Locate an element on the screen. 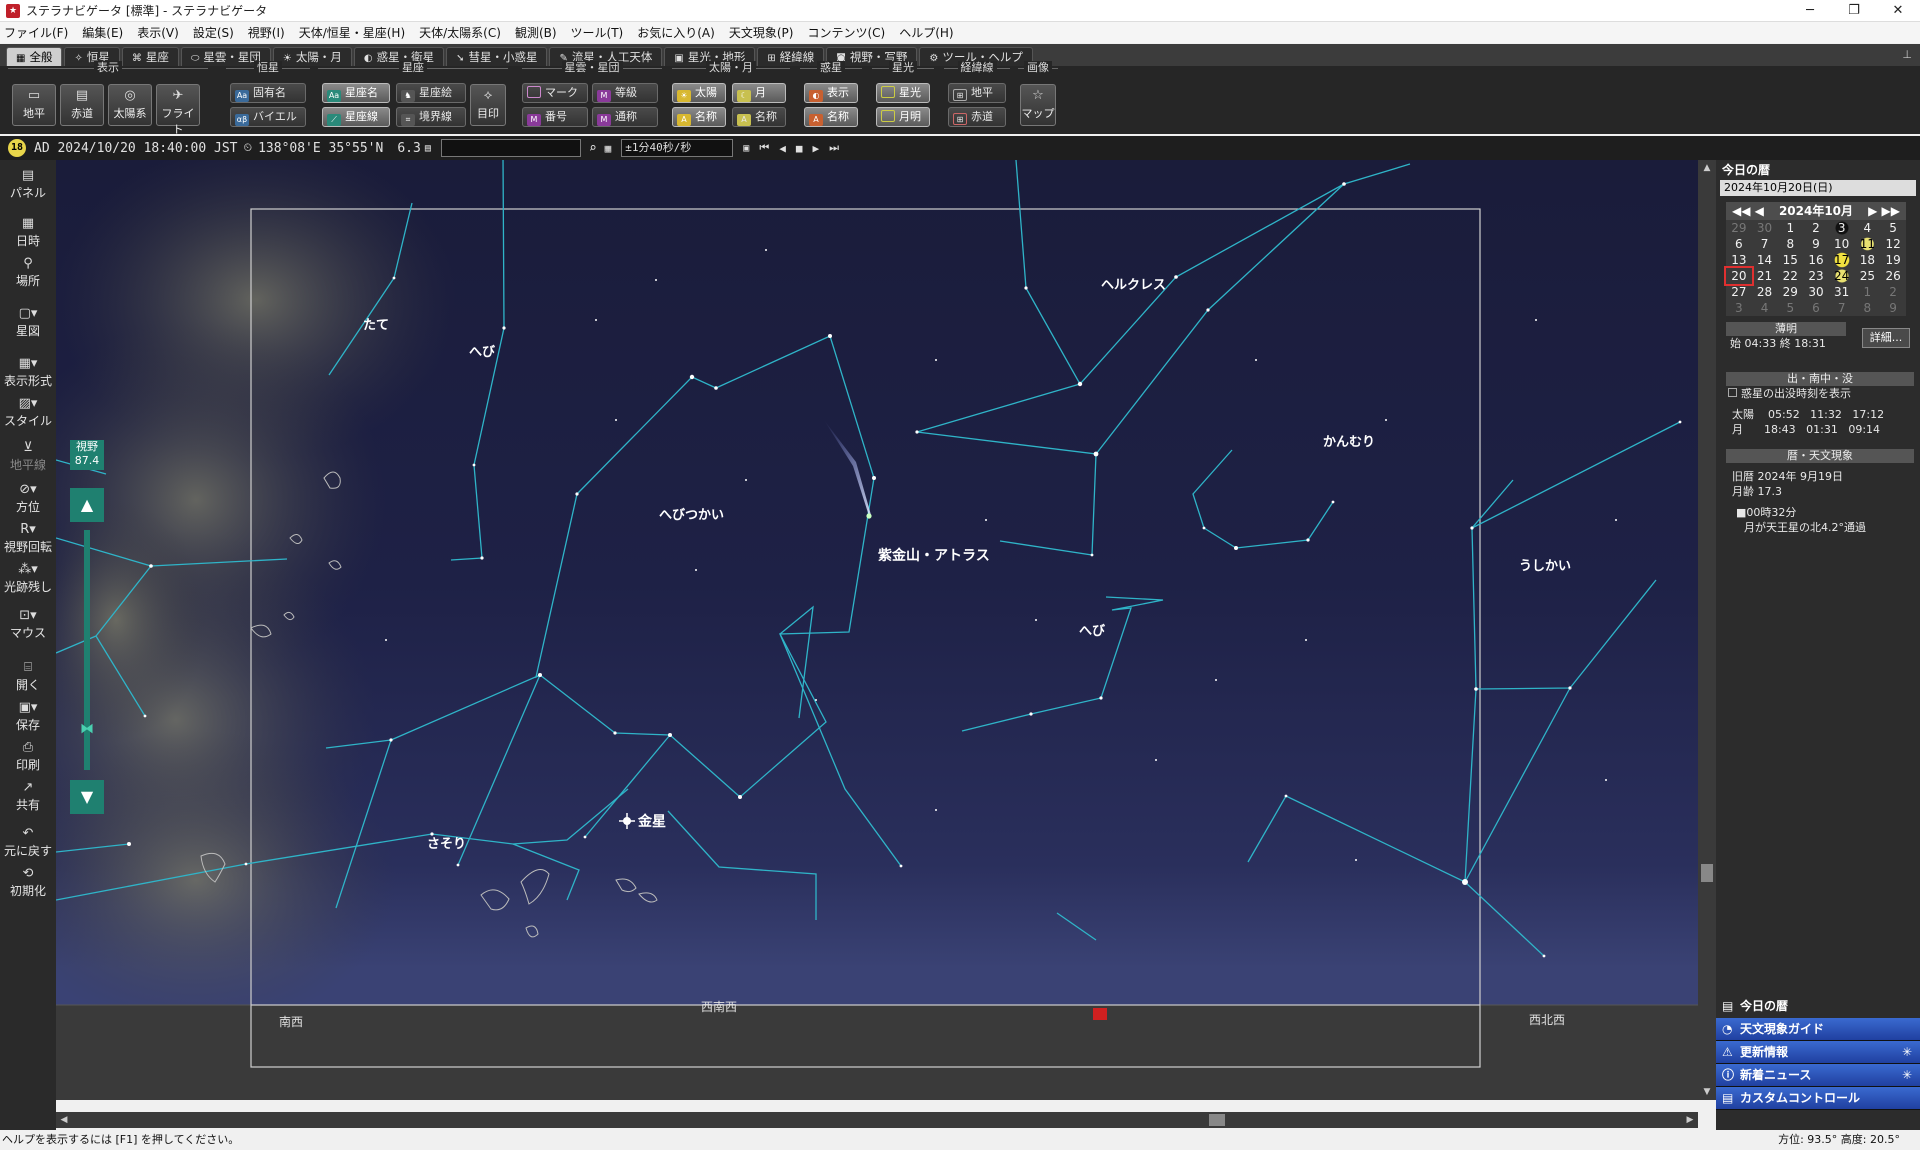  menu-settings: 設定(S) is located at coordinates (213, 32).